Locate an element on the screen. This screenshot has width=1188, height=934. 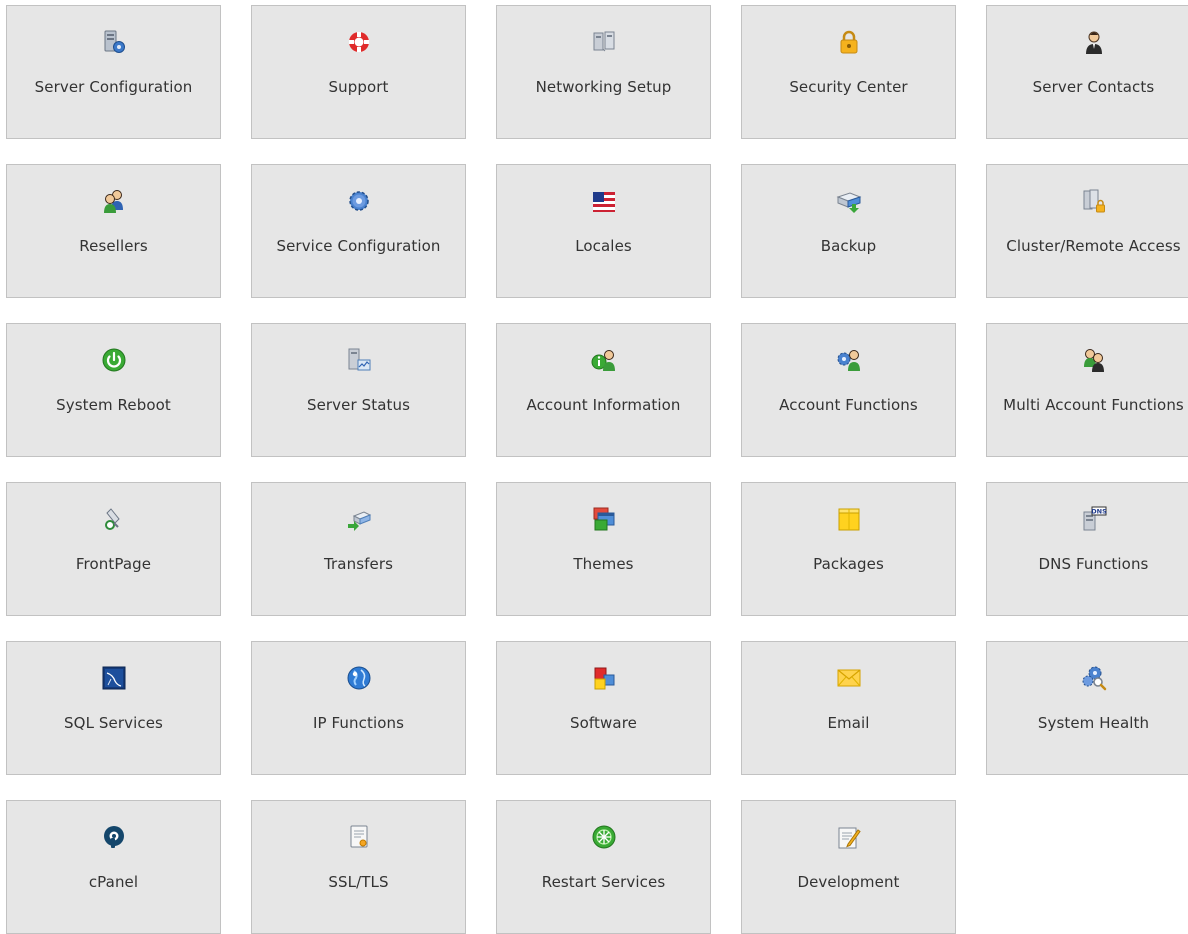
tile-label: Transfers is located at coordinates (358, 564).